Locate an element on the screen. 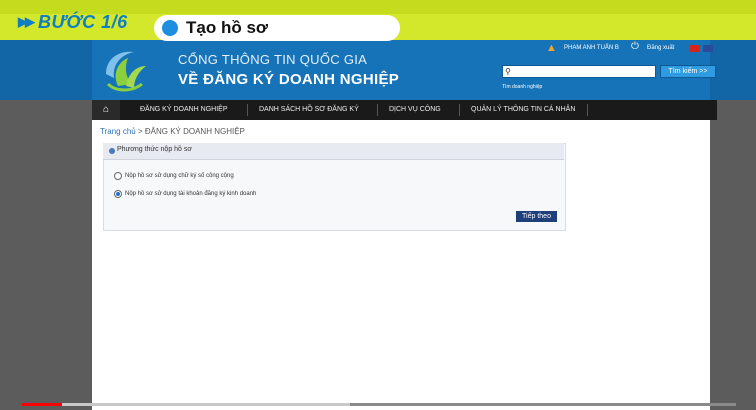 Image resolution: width=756 pixels, height=410 pixels. nav-item-application-list: DANH SÁCH HỒ SƠ ĐĂNG KÝ is located at coordinates (309, 110).